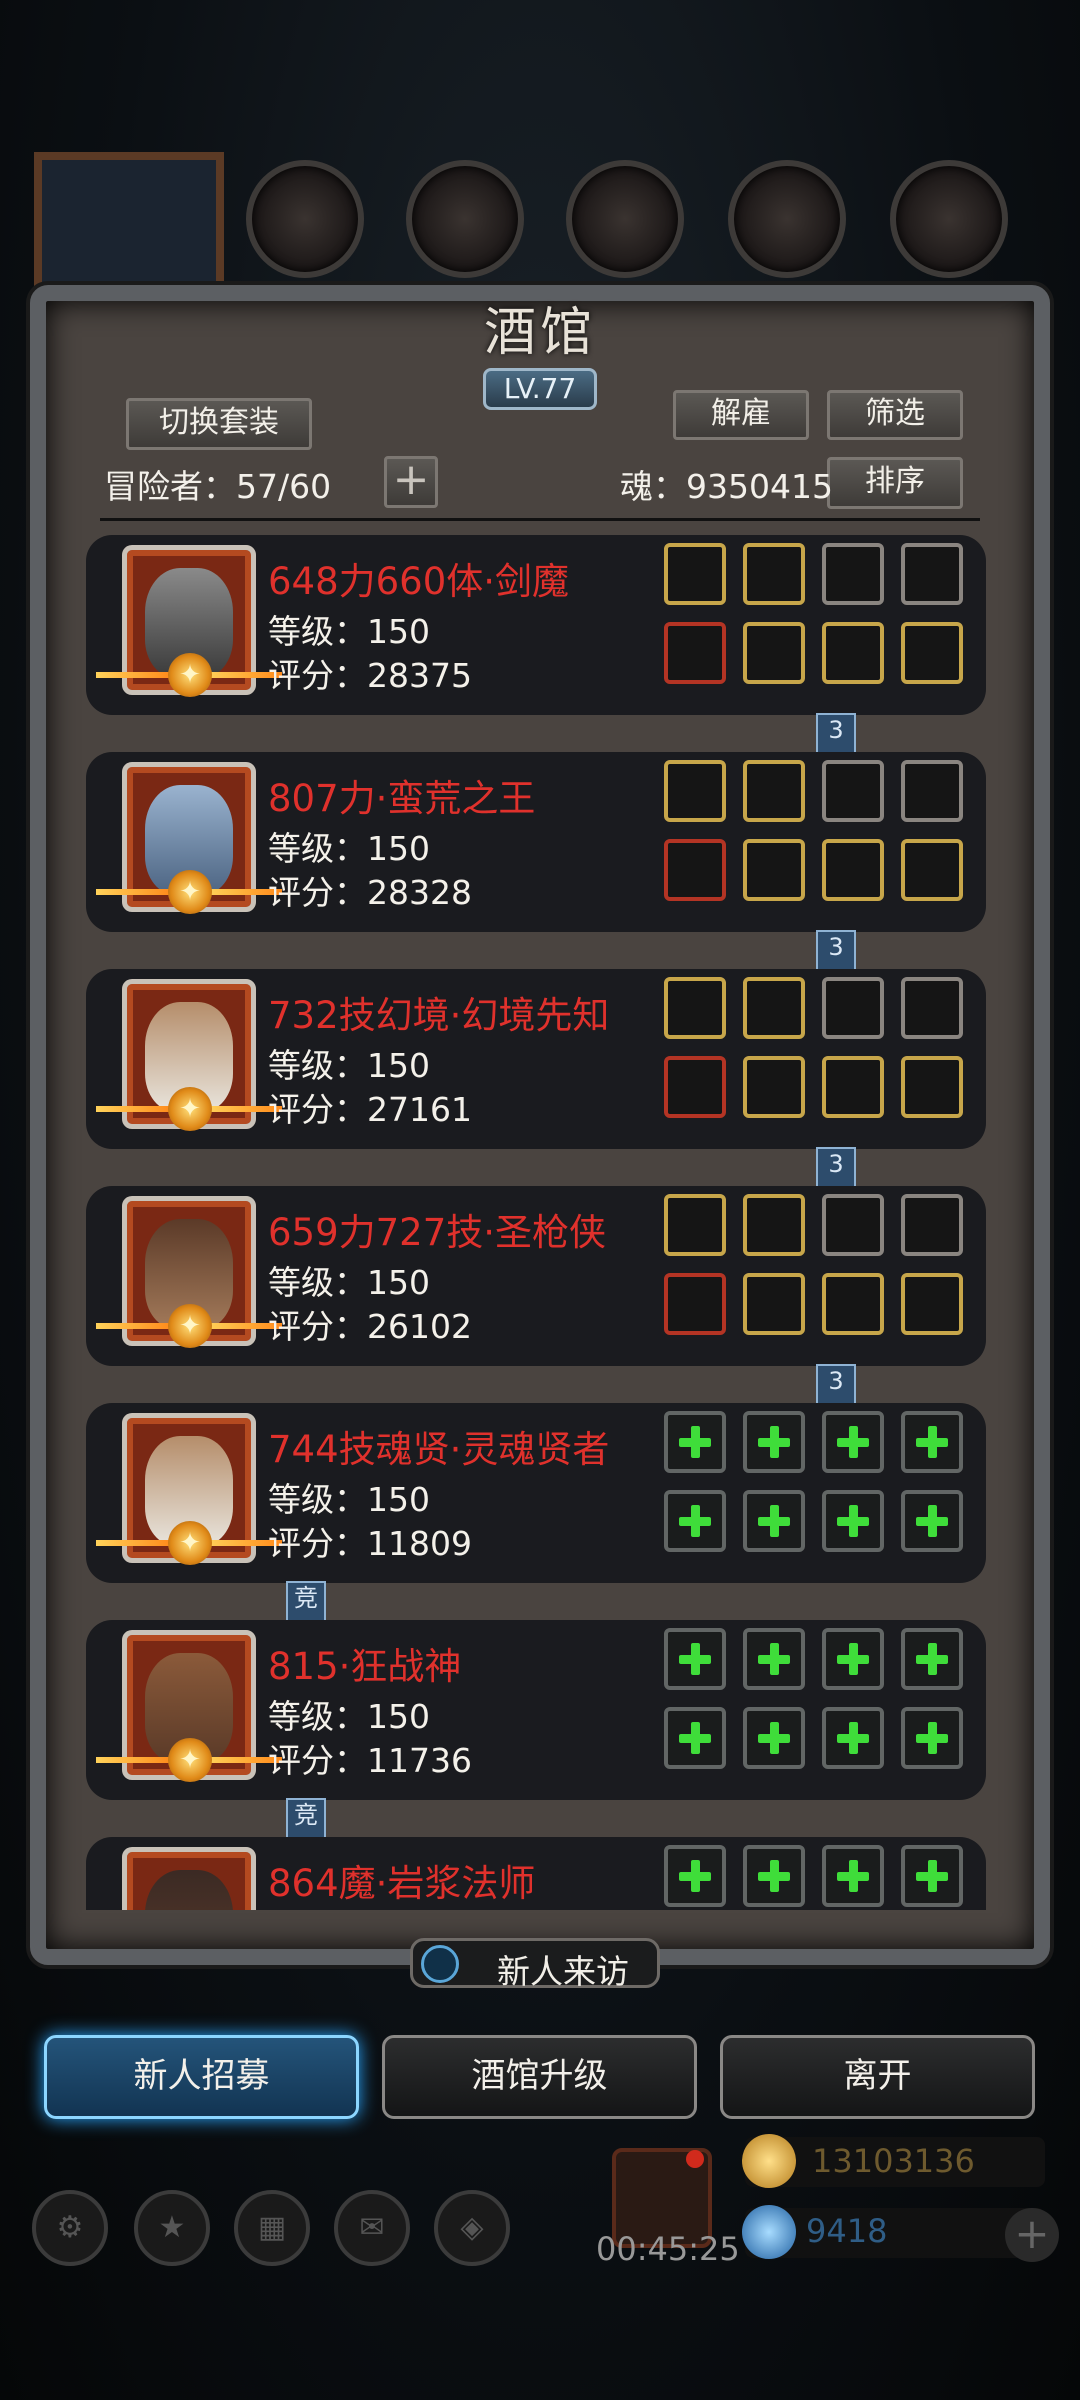  What do you see at coordinates (853, 574) in the screenshot?
I see `helm-icon` at bounding box center [853, 574].